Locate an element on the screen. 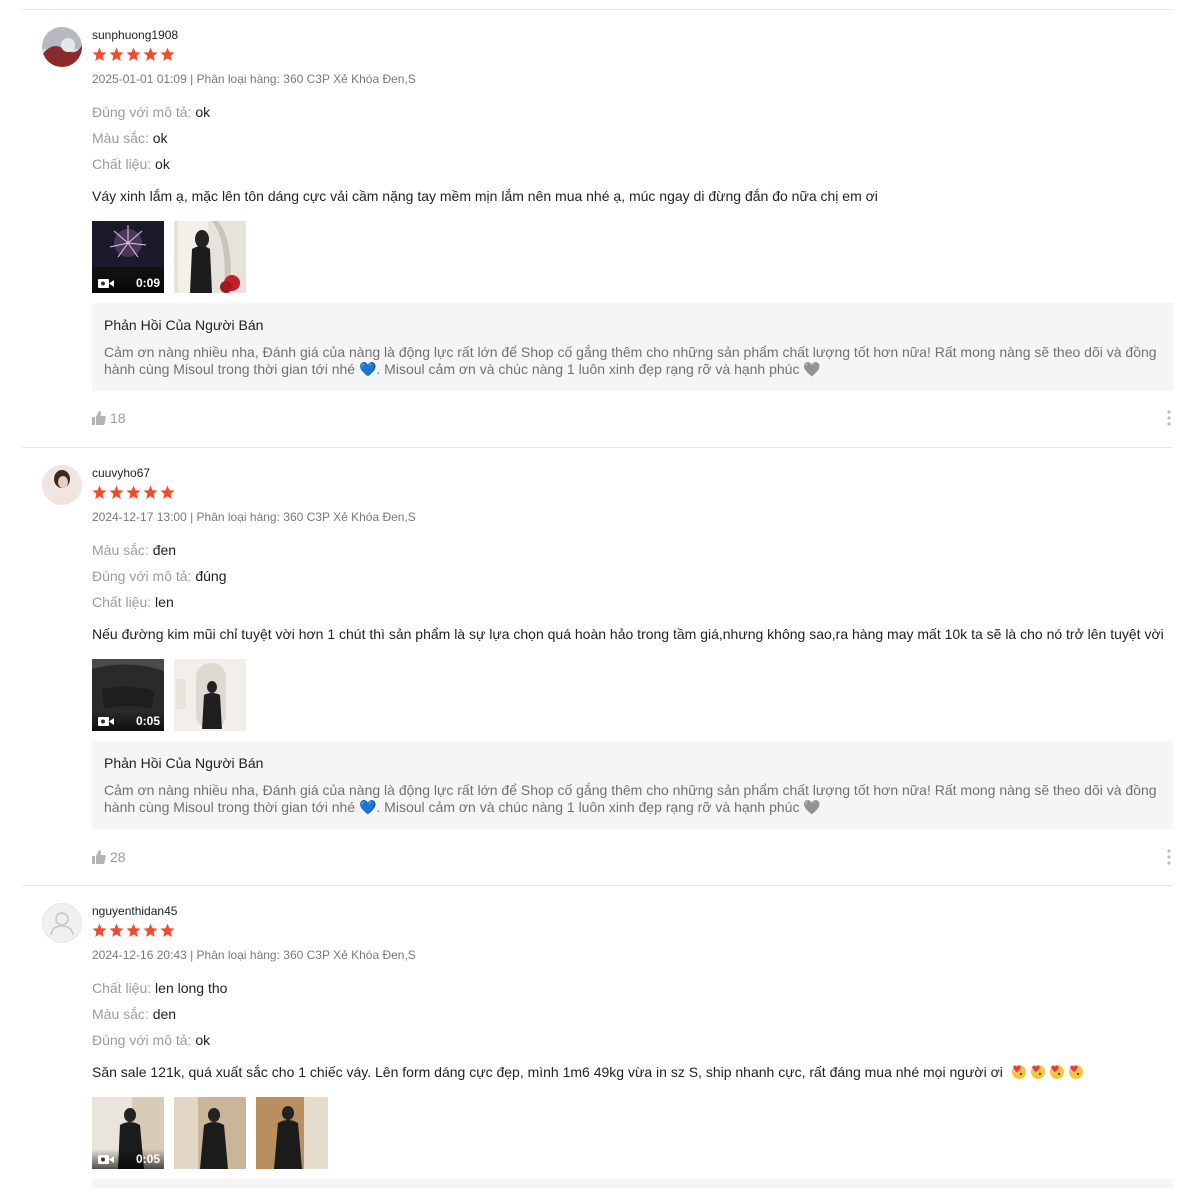 This screenshot has width=1198, height=1188. video-badge: 0:05 is located at coordinates (128, 1159).